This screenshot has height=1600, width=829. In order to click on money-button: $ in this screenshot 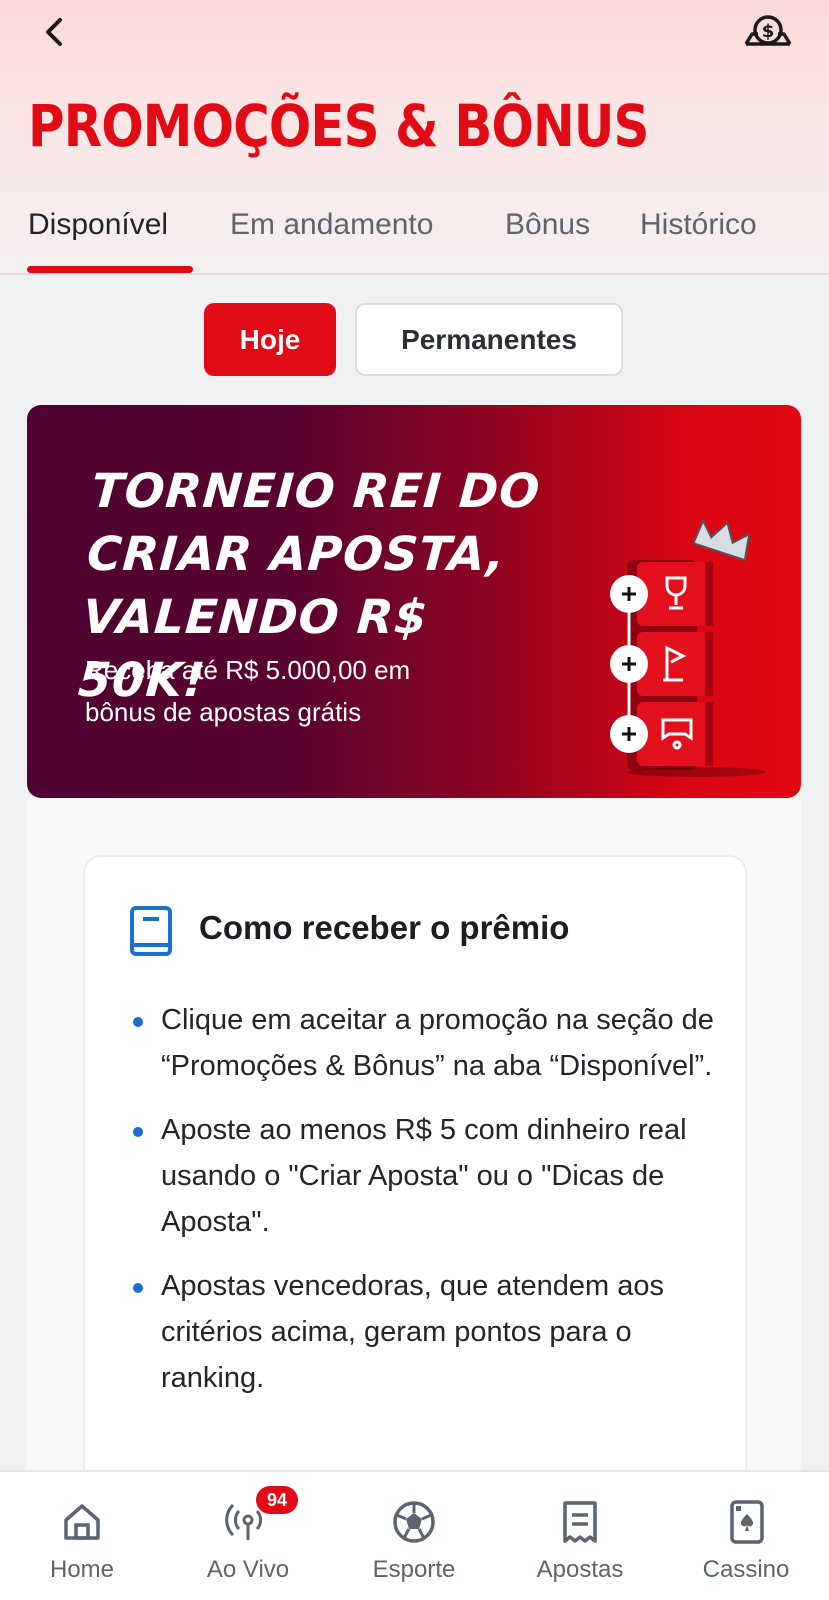, I will do `click(768, 32)`.